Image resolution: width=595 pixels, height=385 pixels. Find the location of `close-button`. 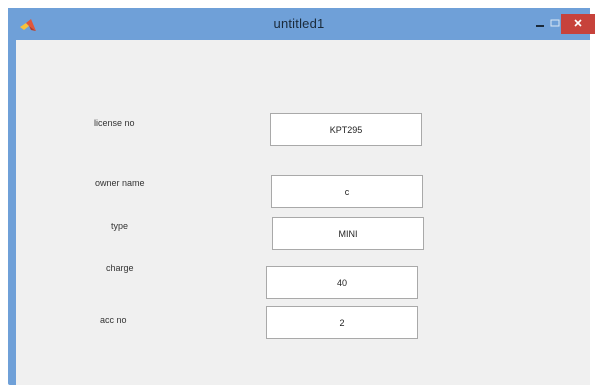

close-button is located at coordinates (578, 24).